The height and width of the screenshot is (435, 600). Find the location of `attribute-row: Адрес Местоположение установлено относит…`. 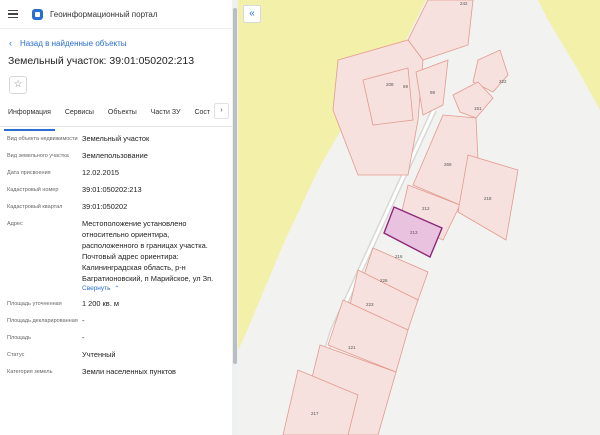

attribute-row: Адрес Местоположение установлено относит… is located at coordinates (116, 251).